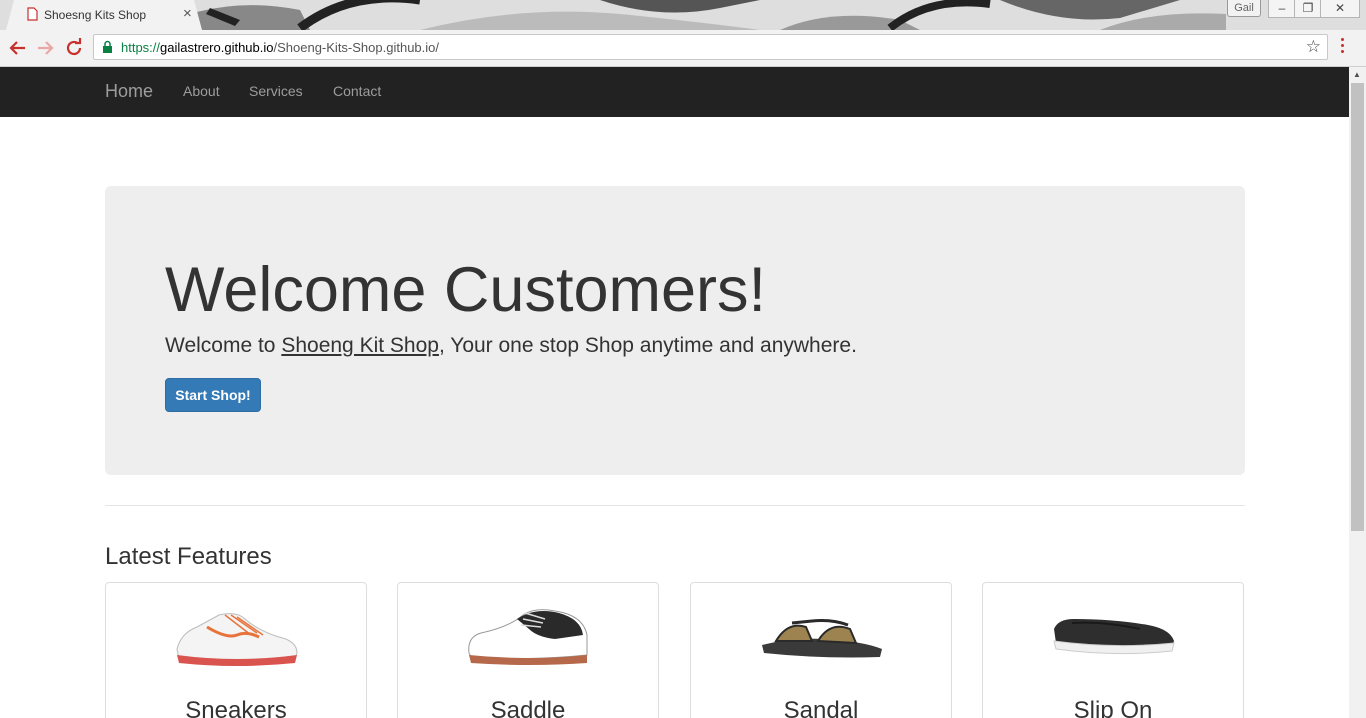 The height and width of the screenshot is (718, 1366). What do you see at coordinates (1114, 637) in the screenshot?
I see `slip-on-icon` at bounding box center [1114, 637].